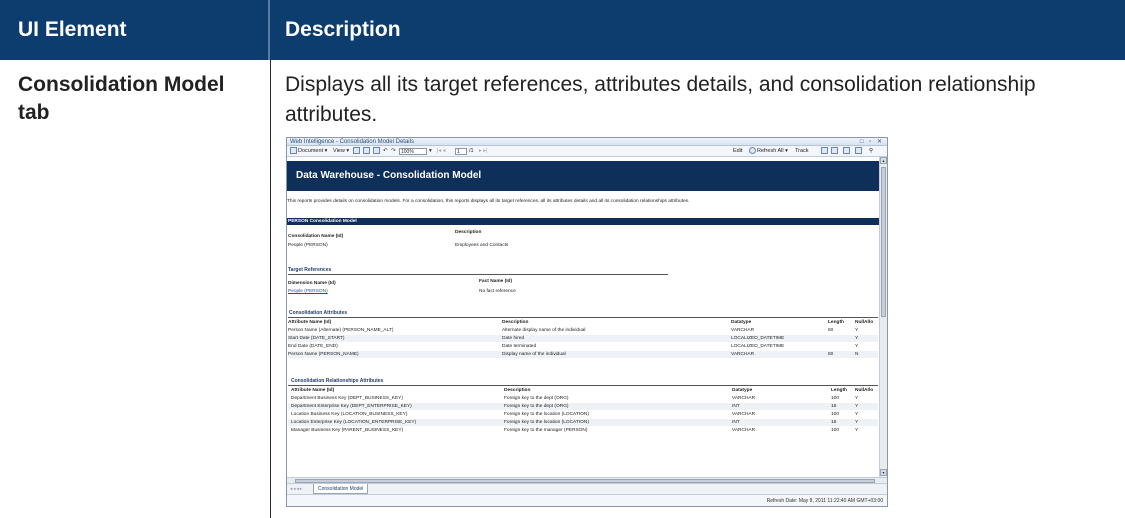 The image size is (1125, 518). I want to click on relationships-rule, so click(583, 385).